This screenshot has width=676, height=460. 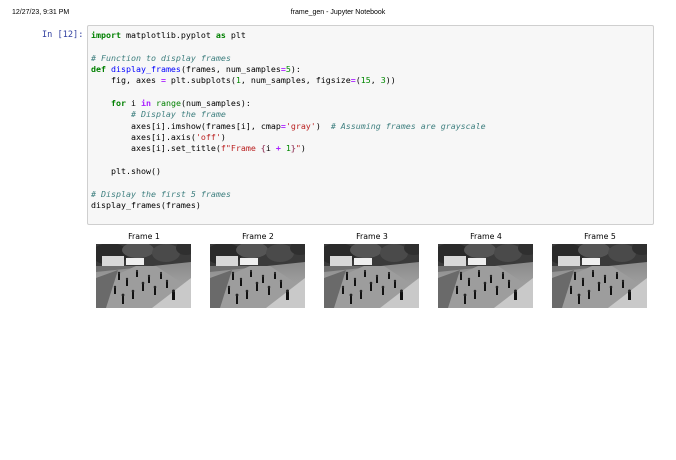 I want to click on frame-panel: Frame 1, so click(x=144, y=269).